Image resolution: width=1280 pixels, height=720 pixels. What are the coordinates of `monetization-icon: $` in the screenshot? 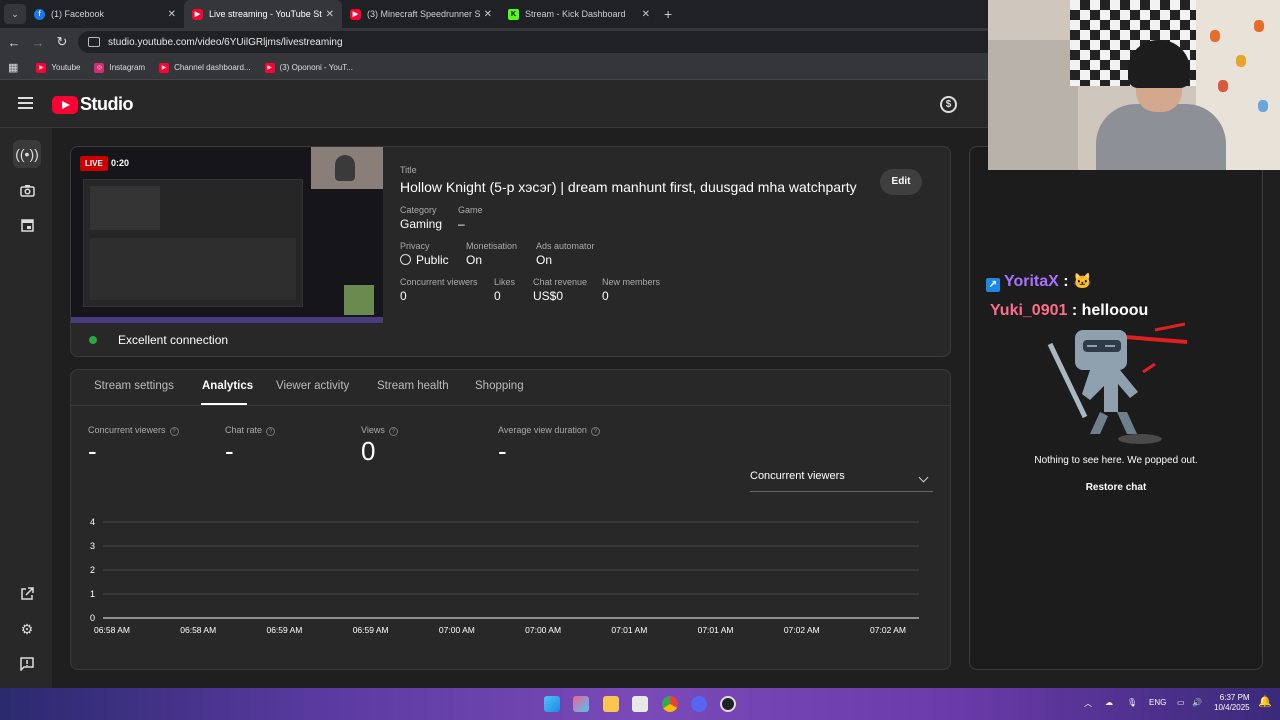 It's located at (948, 104).